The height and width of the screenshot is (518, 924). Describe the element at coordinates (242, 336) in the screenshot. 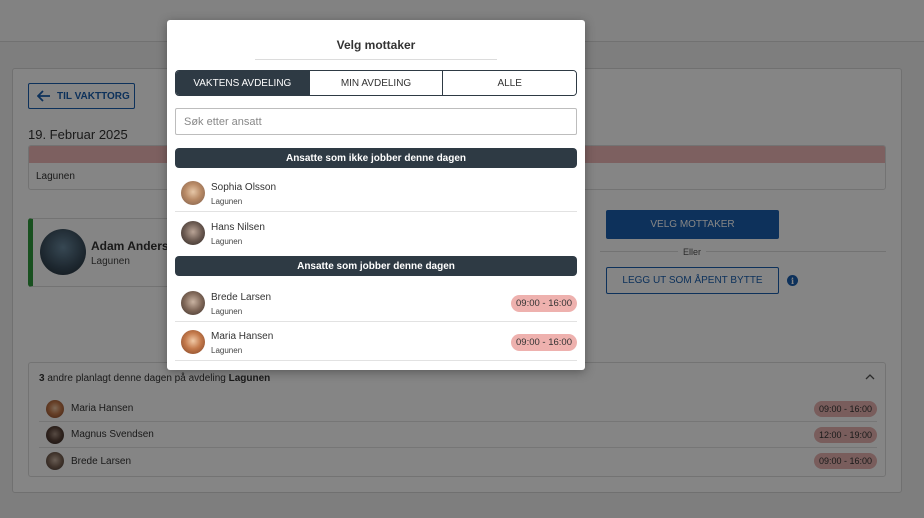

I see `employee-name: Maria Hansen` at that location.